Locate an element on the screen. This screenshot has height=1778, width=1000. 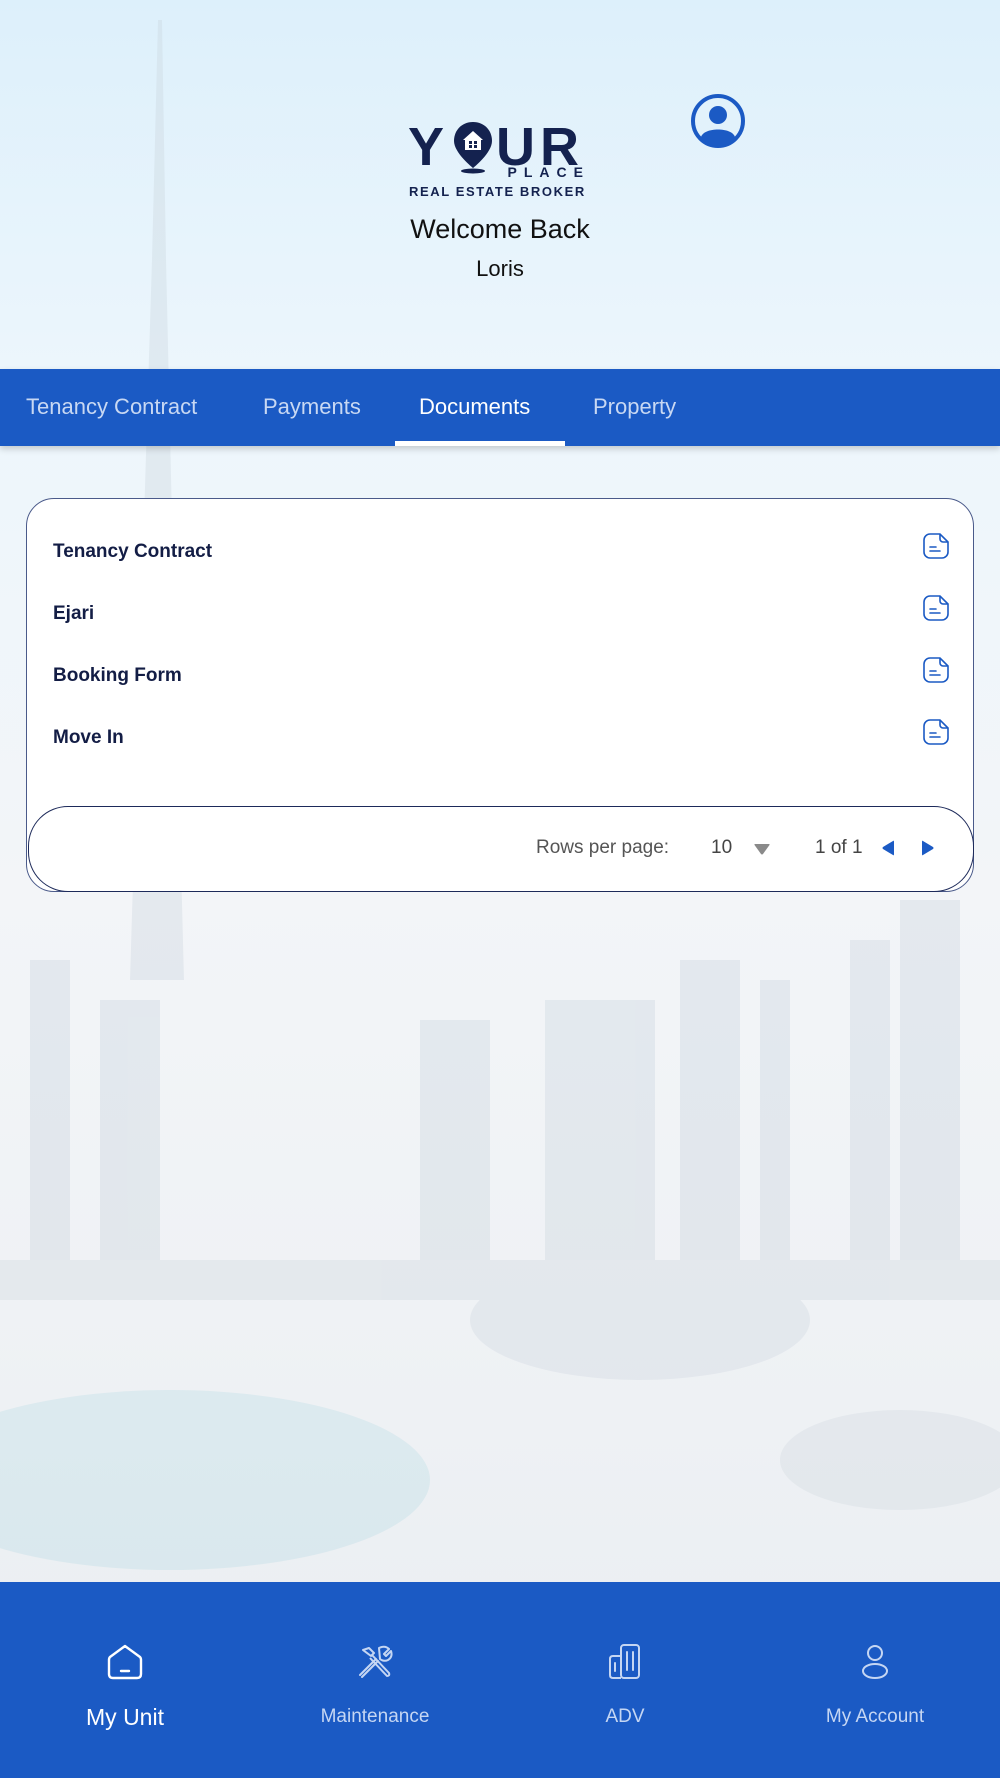
previous-page-icon is located at coordinates (888, 848).